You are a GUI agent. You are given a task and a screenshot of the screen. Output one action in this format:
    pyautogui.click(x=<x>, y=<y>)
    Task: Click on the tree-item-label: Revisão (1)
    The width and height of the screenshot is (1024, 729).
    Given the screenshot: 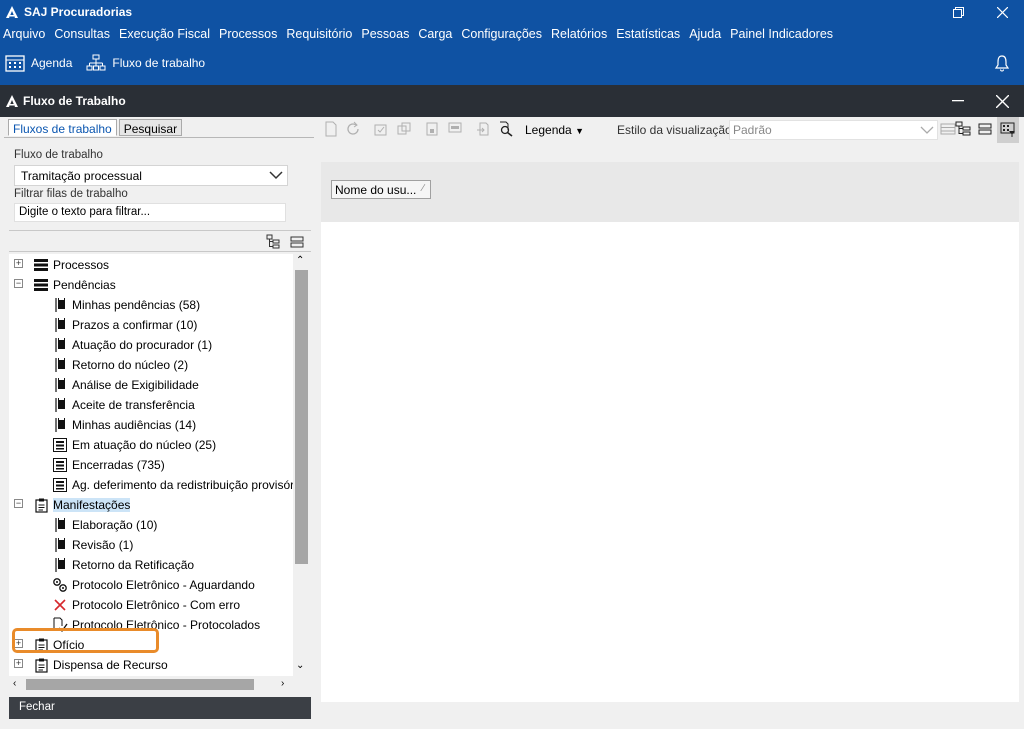 What is the action you would take?
    pyautogui.click(x=103, y=545)
    